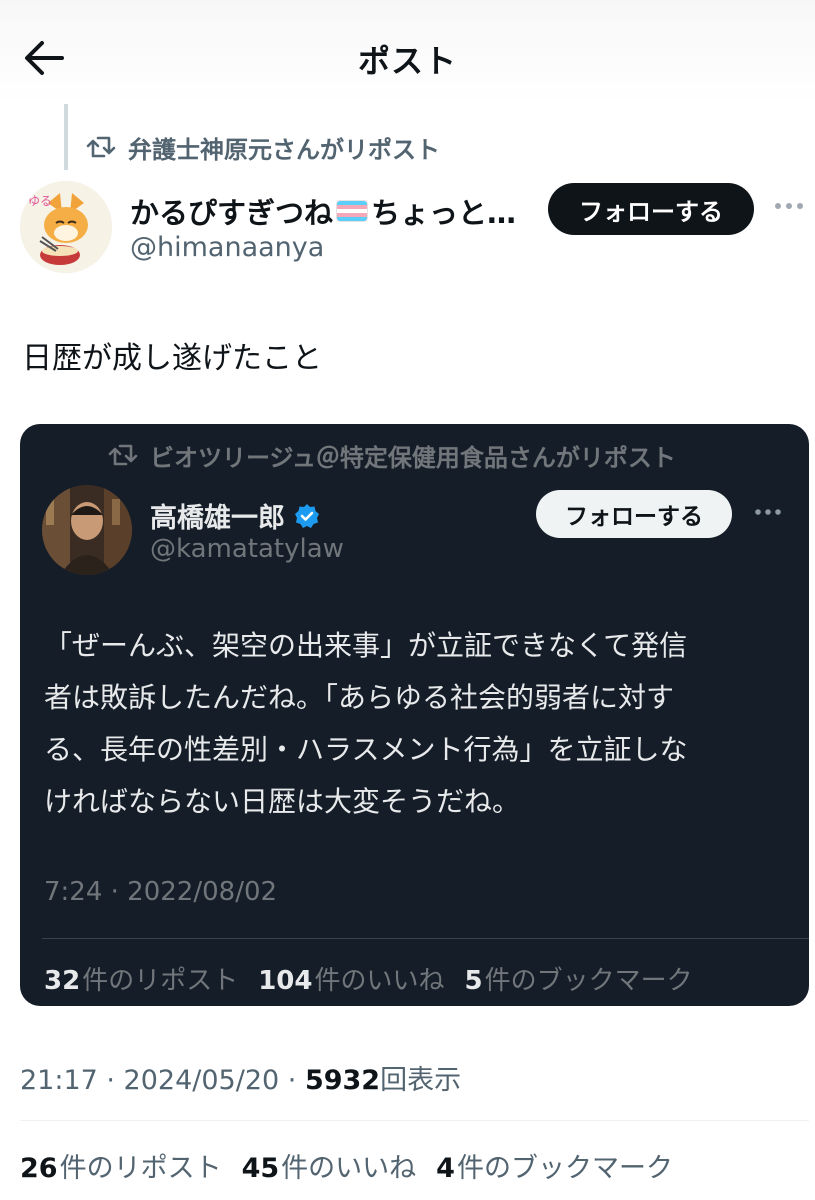  I want to click on svg-text: ゆる, so click(40, 201).